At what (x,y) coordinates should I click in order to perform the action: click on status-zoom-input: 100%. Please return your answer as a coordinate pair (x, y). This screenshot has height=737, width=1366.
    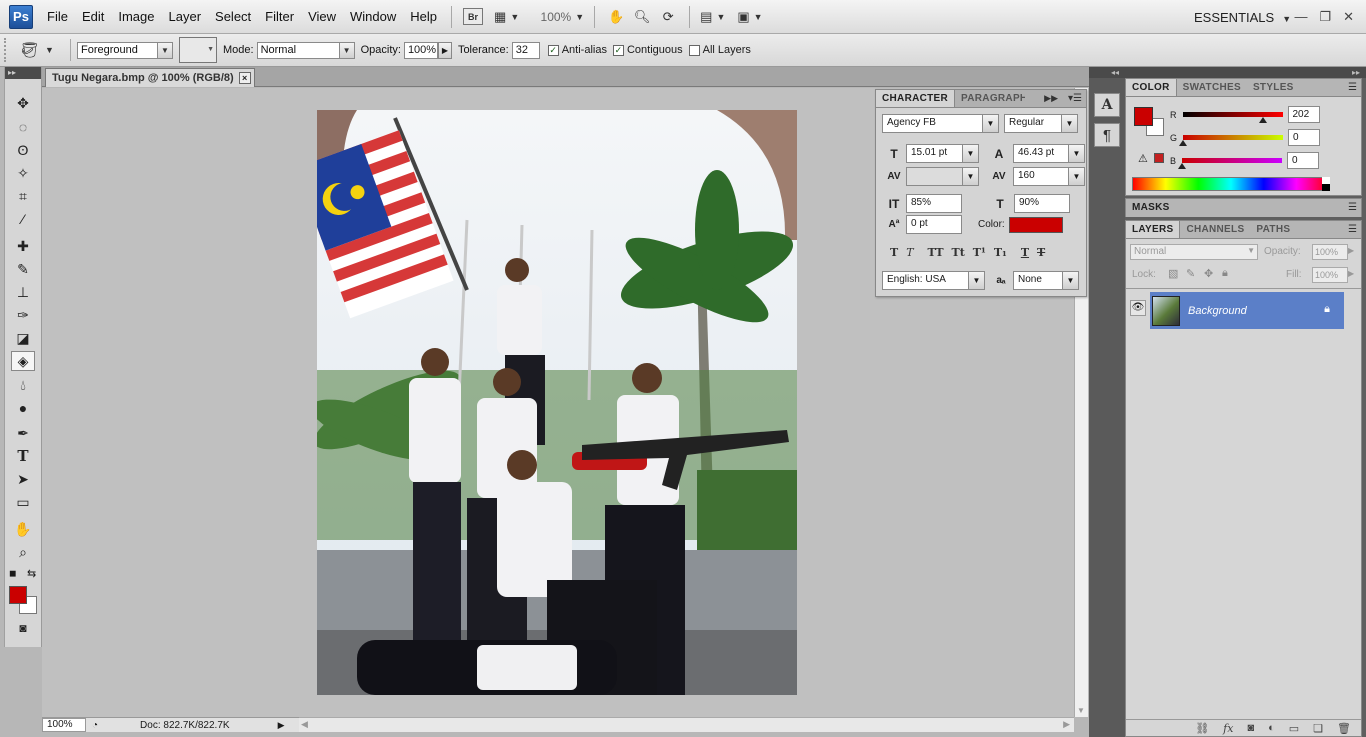
    Looking at the image, I should click on (64, 725).